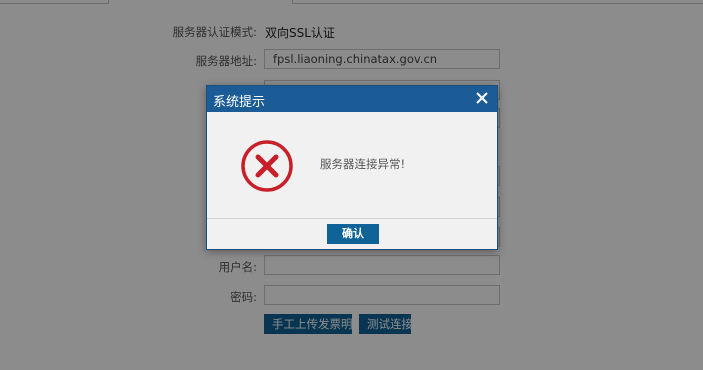 The height and width of the screenshot is (370, 703). Describe the element at coordinates (352, 218) in the screenshot. I see `dialog-divider` at that location.